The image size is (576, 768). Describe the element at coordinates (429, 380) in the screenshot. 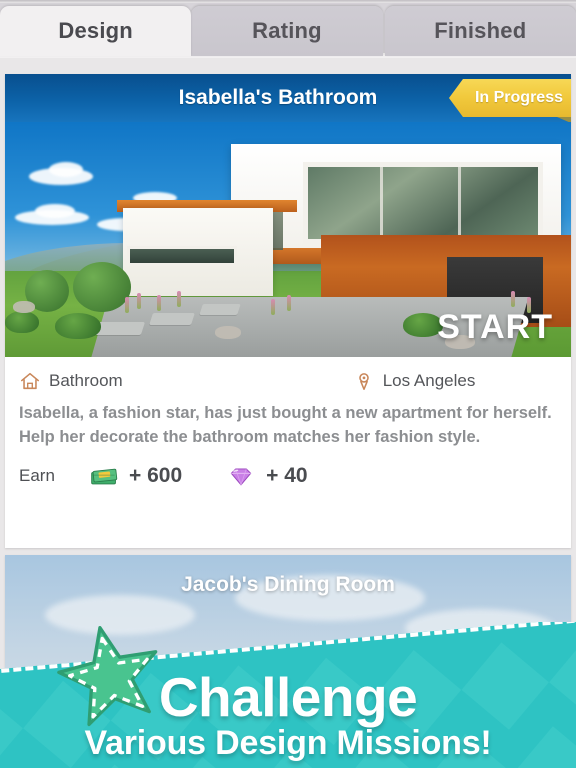

I see `location-label: Los Angeles` at that location.